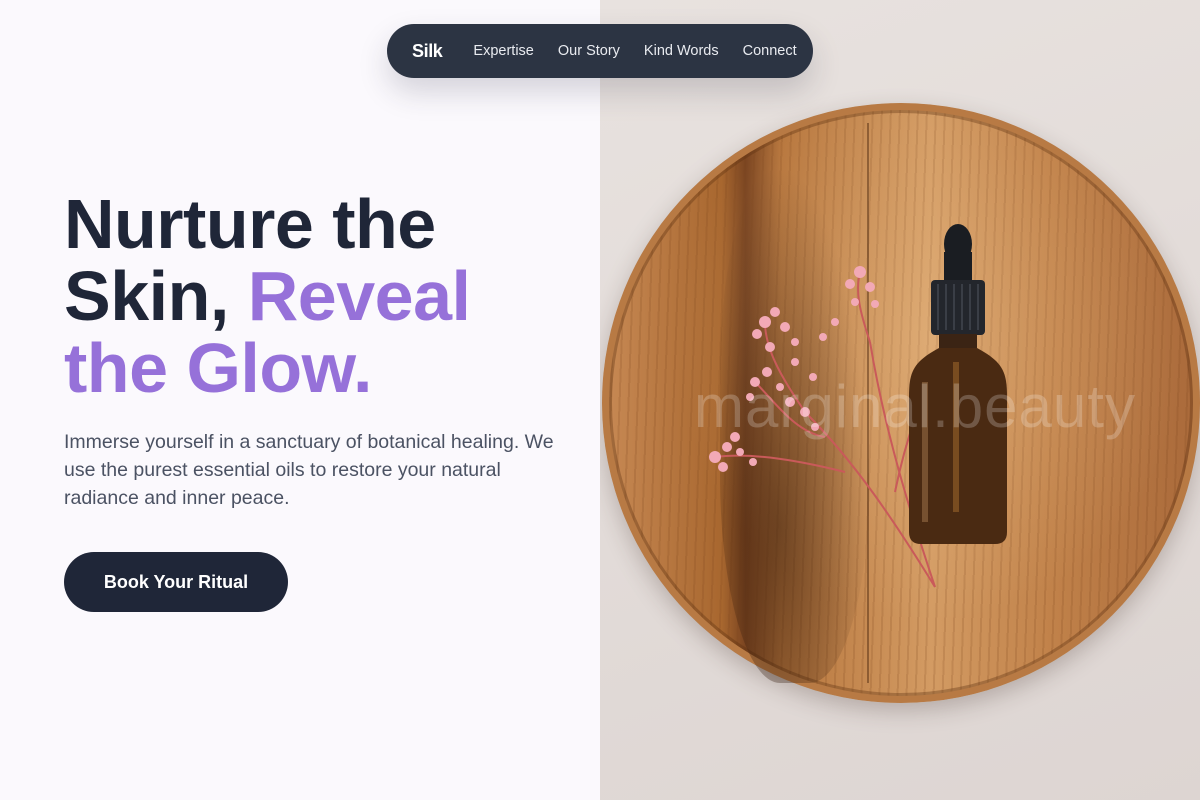  I want to click on book-ritual-button: Book Your Ritual, so click(176, 582).